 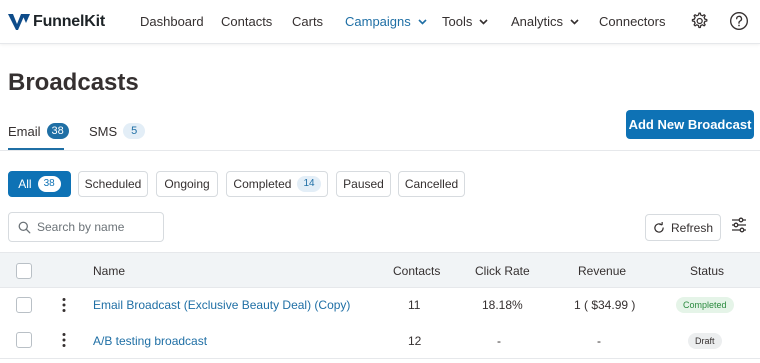 I want to click on gear-icon, so click(x=699, y=21).